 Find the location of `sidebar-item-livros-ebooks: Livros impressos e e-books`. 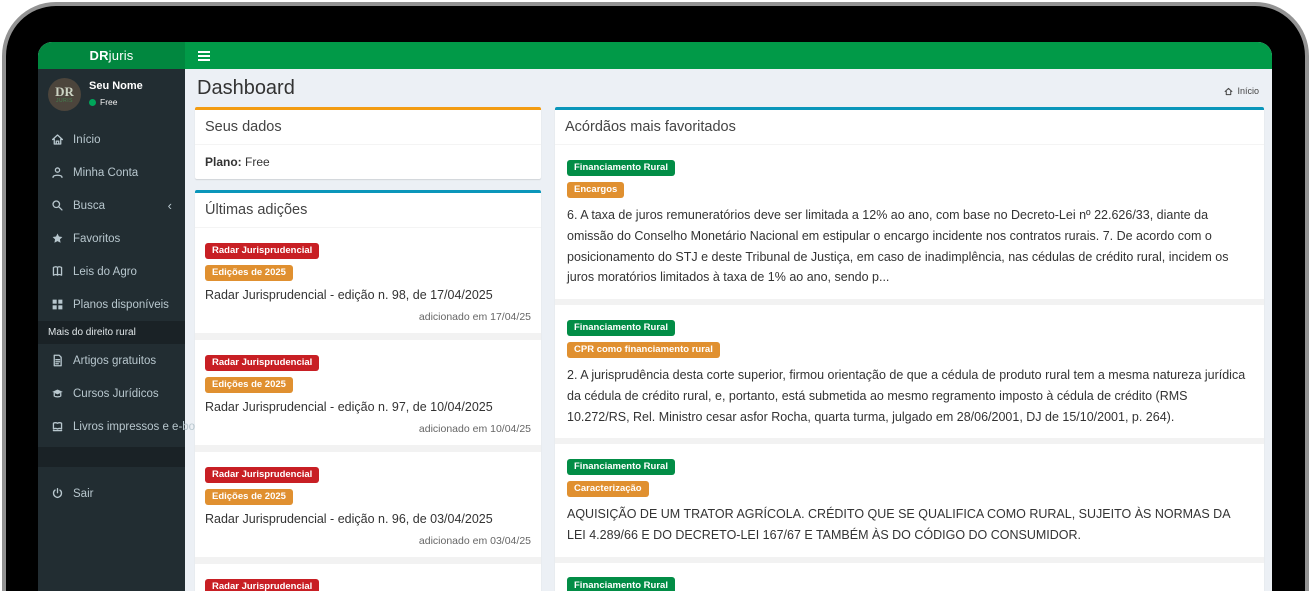

sidebar-item-livros-ebooks: Livros impressos e e-books is located at coordinates (125, 426).